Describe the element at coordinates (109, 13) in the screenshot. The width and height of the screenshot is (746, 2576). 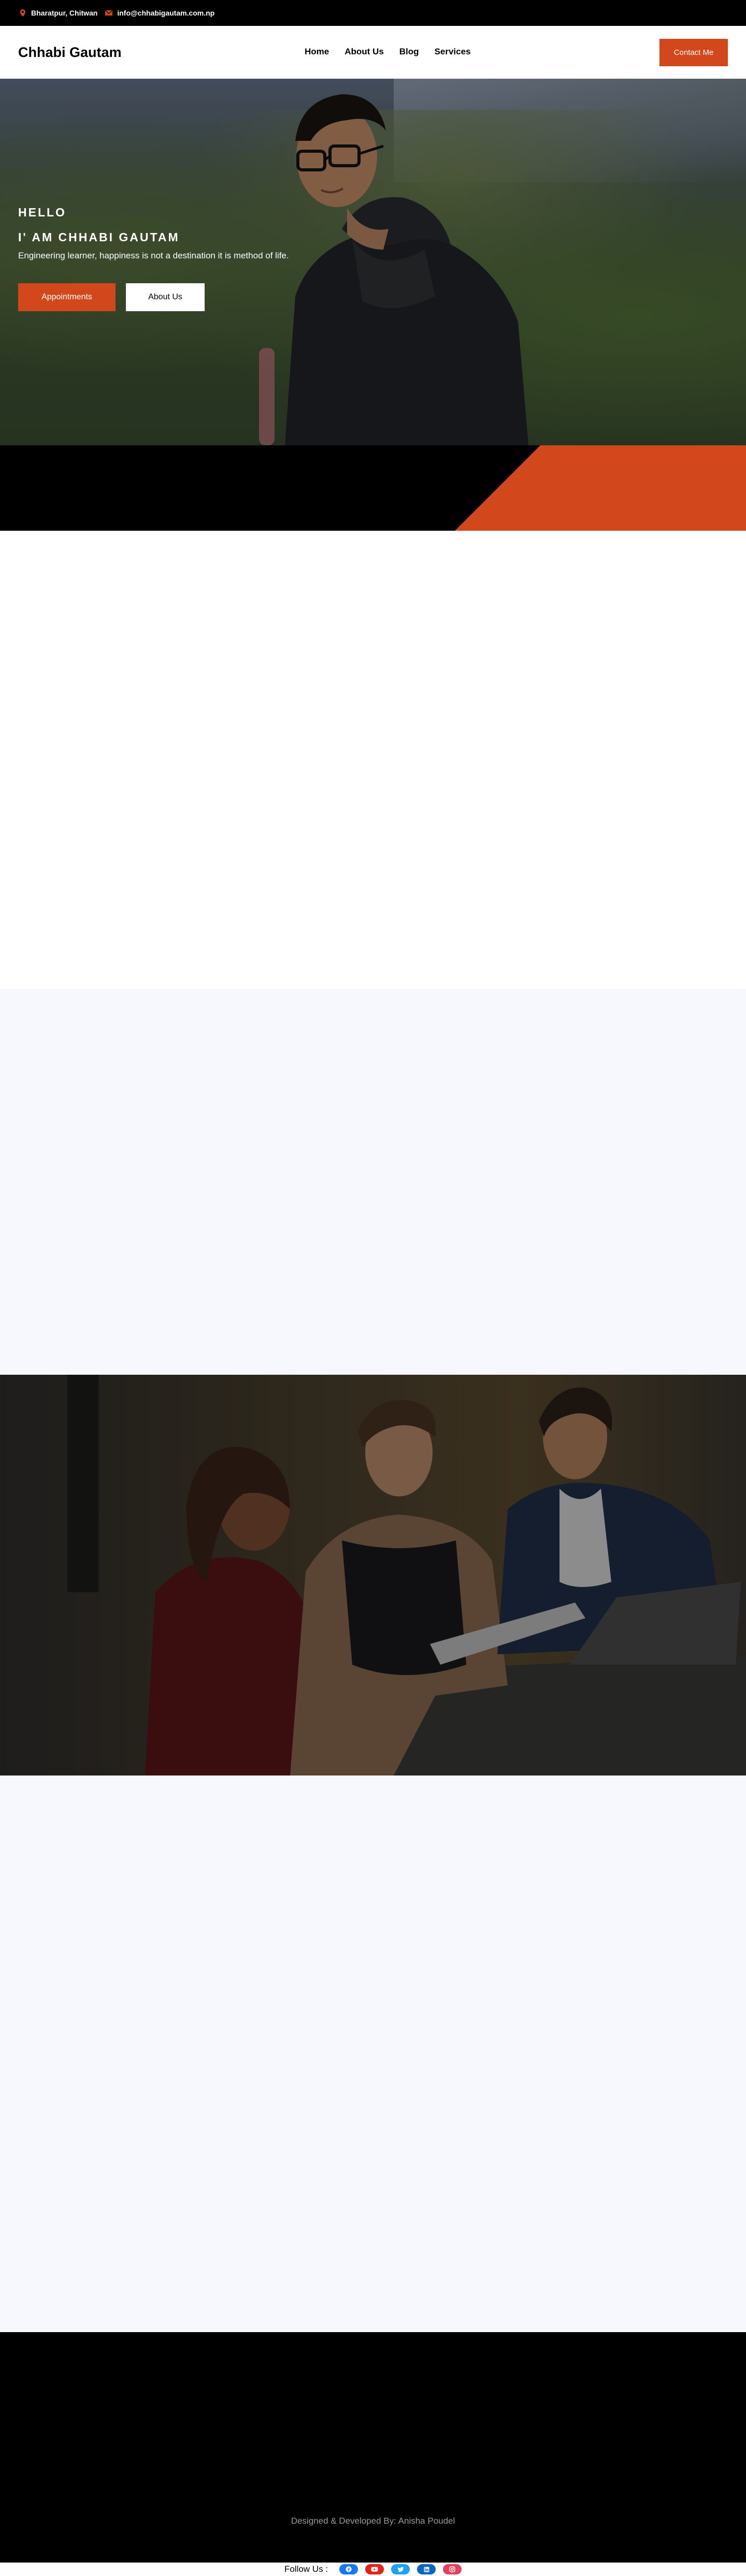
I see `envelope-icon` at that location.